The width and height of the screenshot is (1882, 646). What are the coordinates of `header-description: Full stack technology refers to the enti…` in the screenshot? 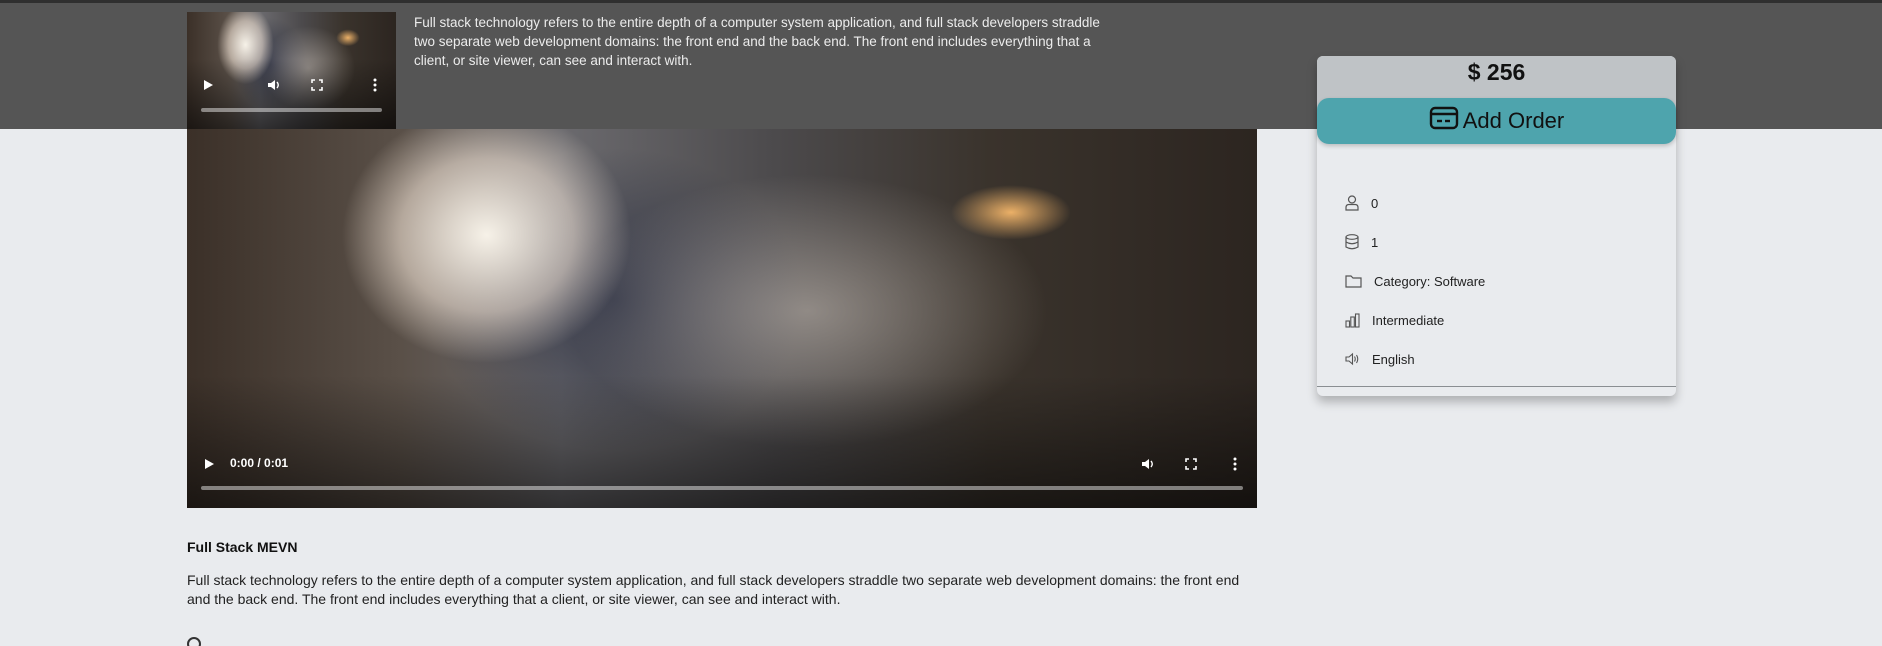 It's located at (757, 41).